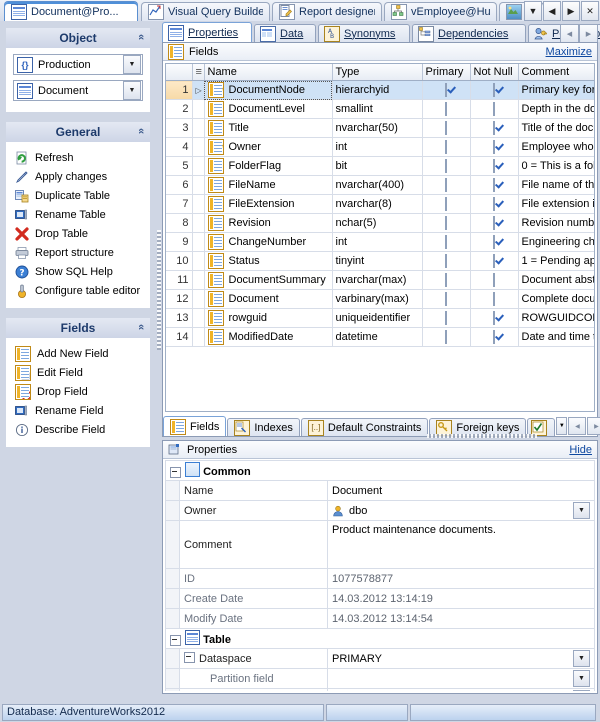  Describe the element at coordinates (268, 223) in the screenshot. I see `cell-name: Revision` at that location.